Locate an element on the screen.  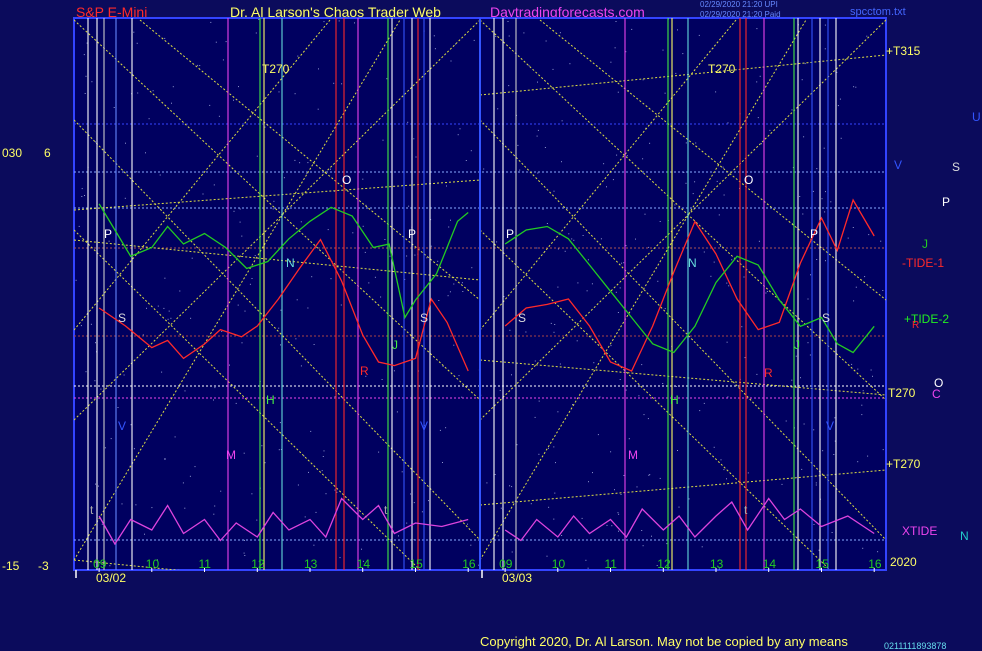
date-label: 03/02 is located at coordinates (111, 578).